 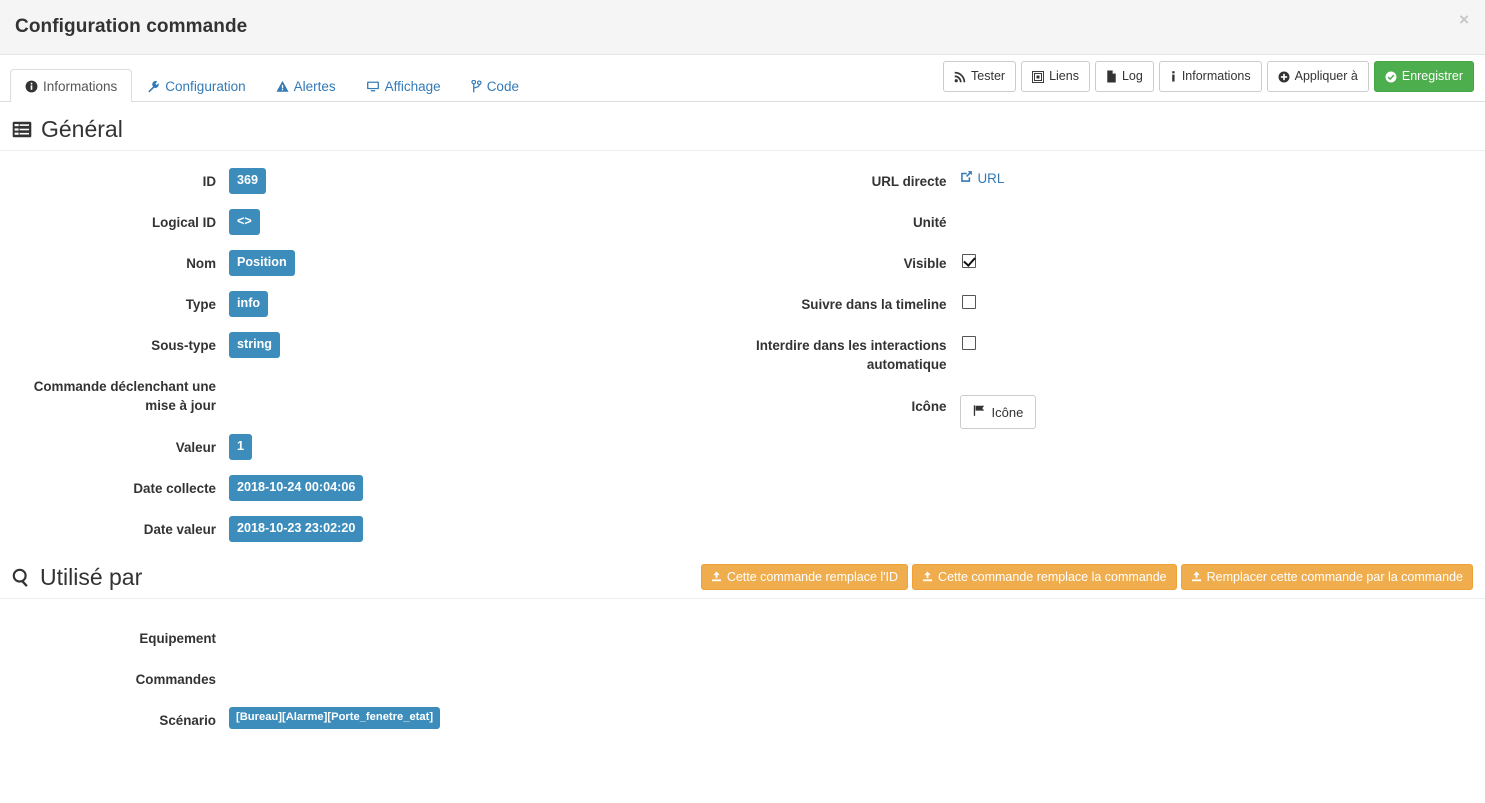 I want to click on interdire-checkbox, so click(x=968, y=343).